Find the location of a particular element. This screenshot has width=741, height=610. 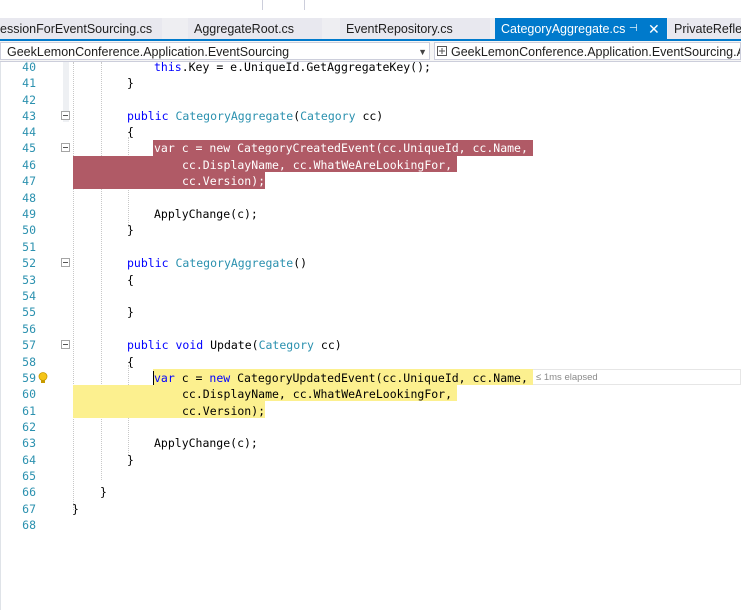

tab-label: EventRepository.cs is located at coordinates (399, 29).